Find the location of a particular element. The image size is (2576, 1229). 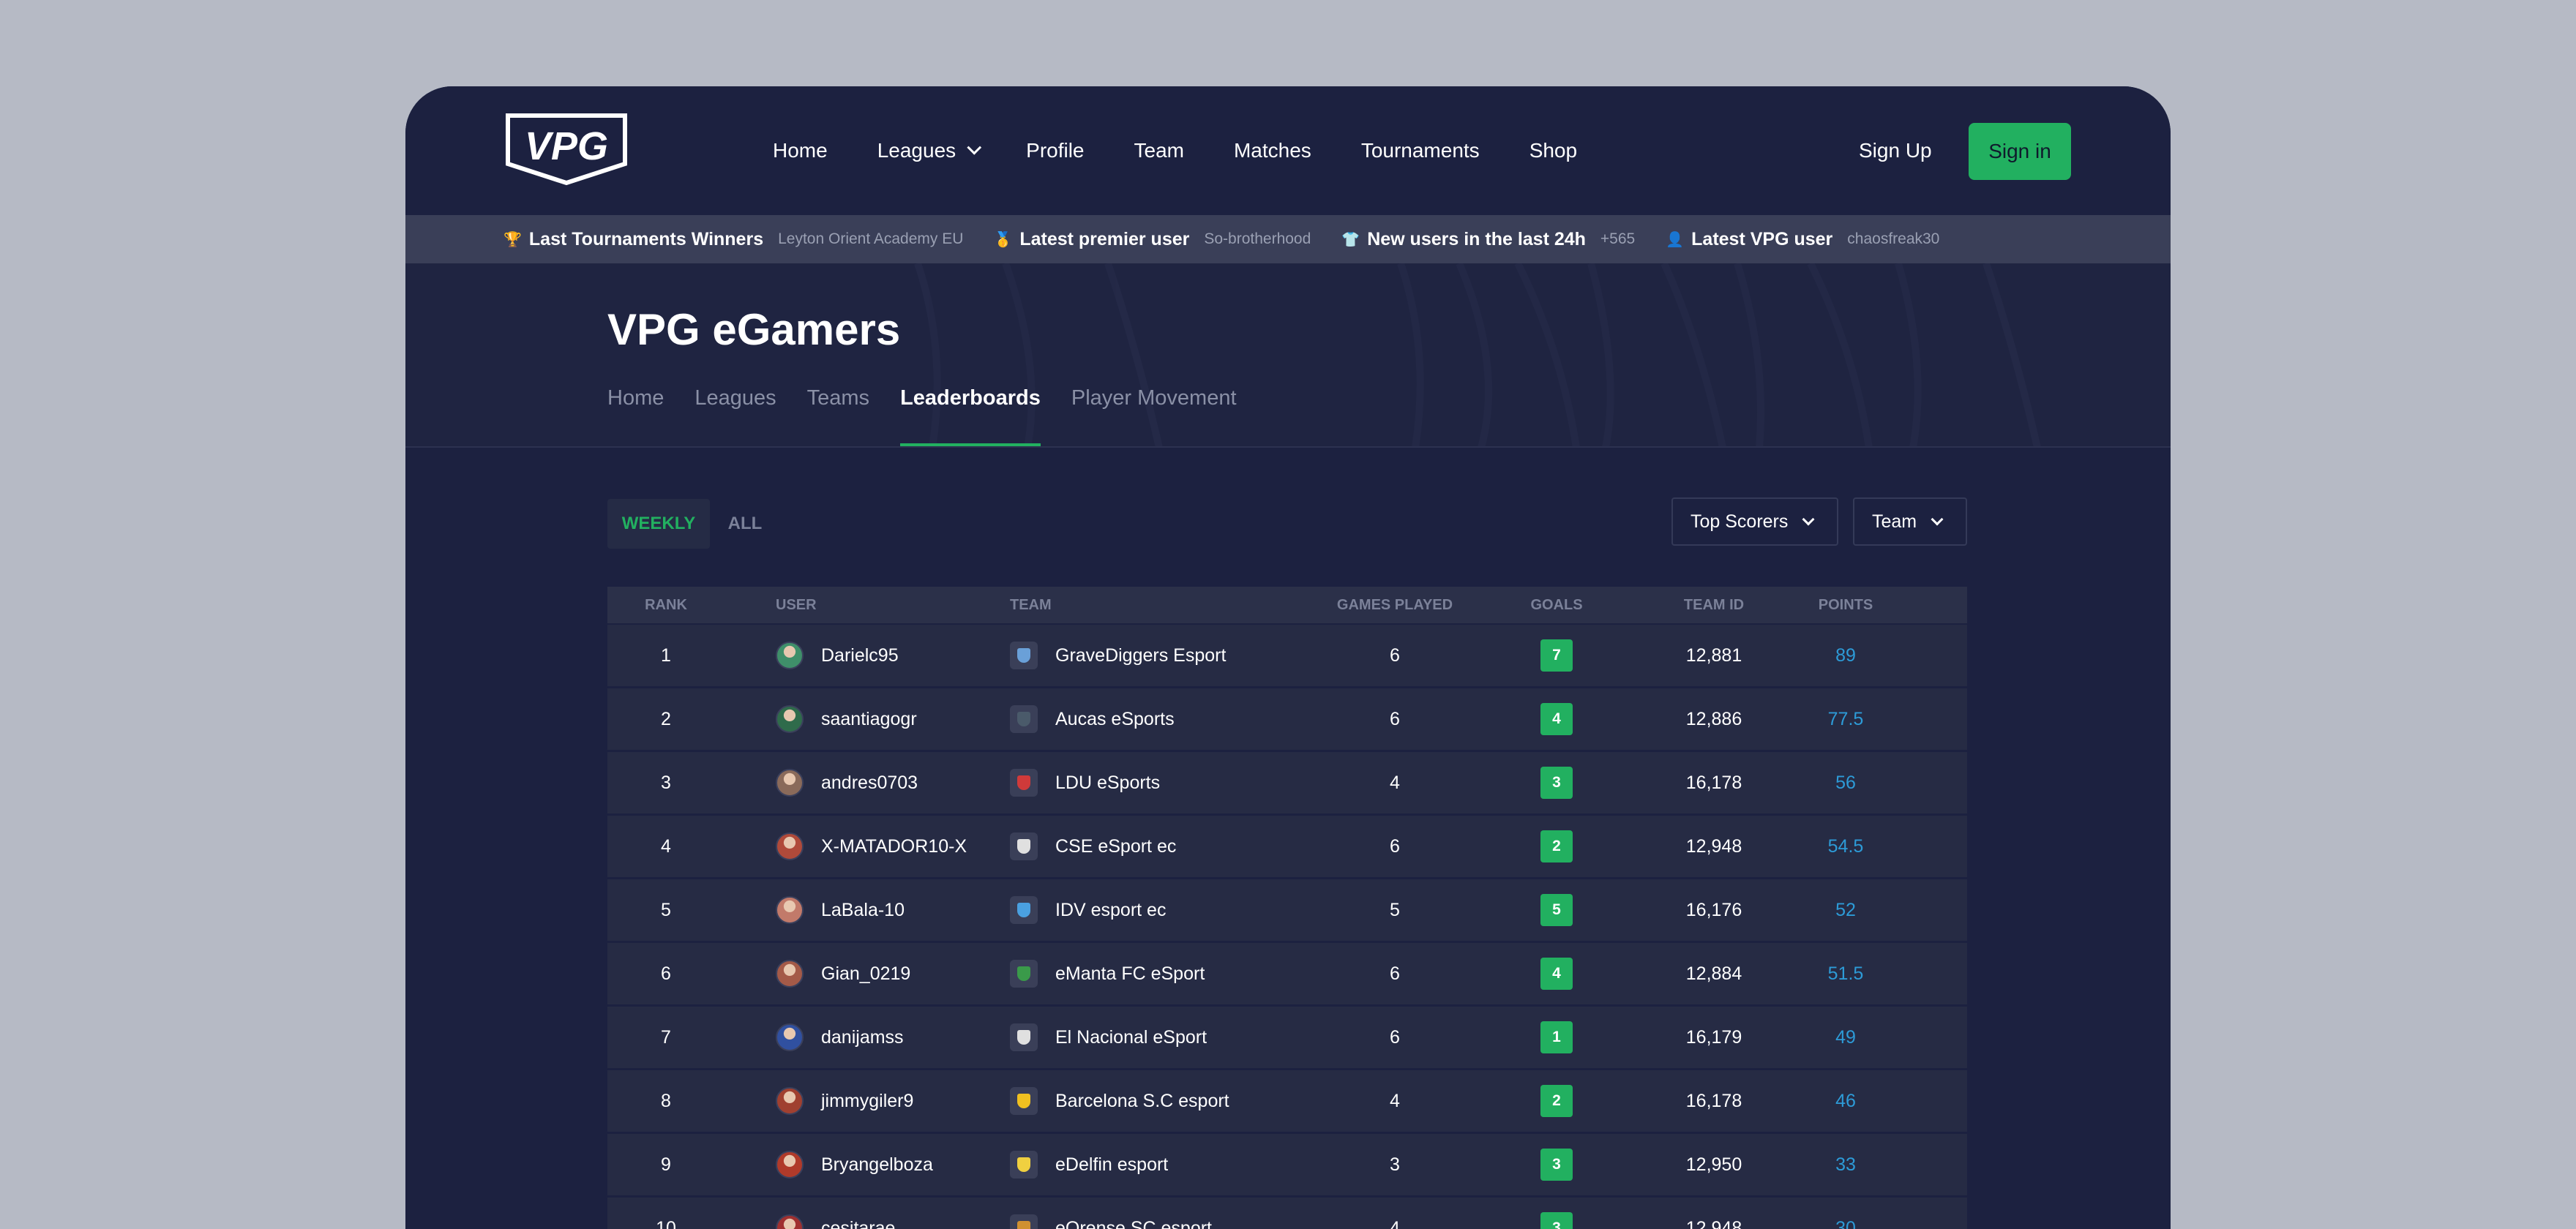

team-cell: Aucas eSports is located at coordinates (1152, 719).